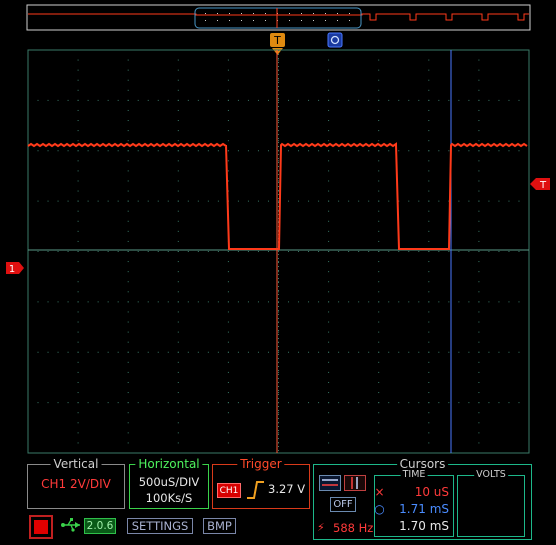  What do you see at coordinates (76, 464) in the screenshot?
I see `vertical-title: Vertical` at bounding box center [76, 464].